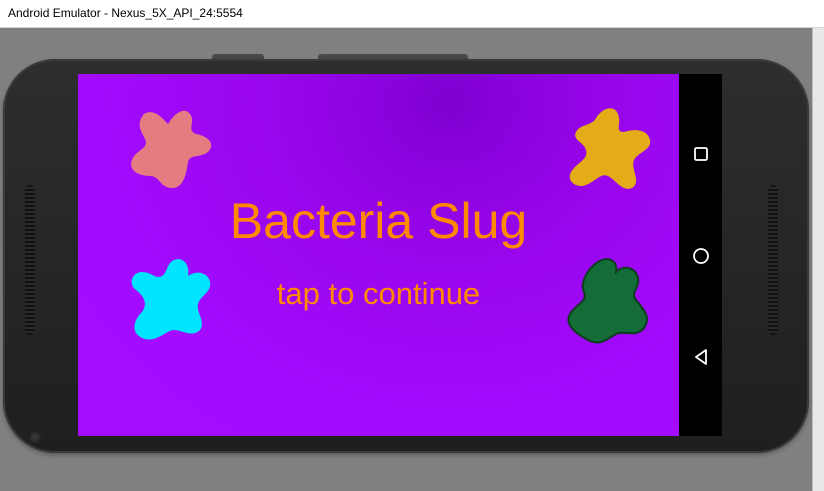 The width and height of the screenshot is (824, 491). What do you see at coordinates (818, 259) in the screenshot?
I see `emulator-side-strip` at bounding box center [818, 259].